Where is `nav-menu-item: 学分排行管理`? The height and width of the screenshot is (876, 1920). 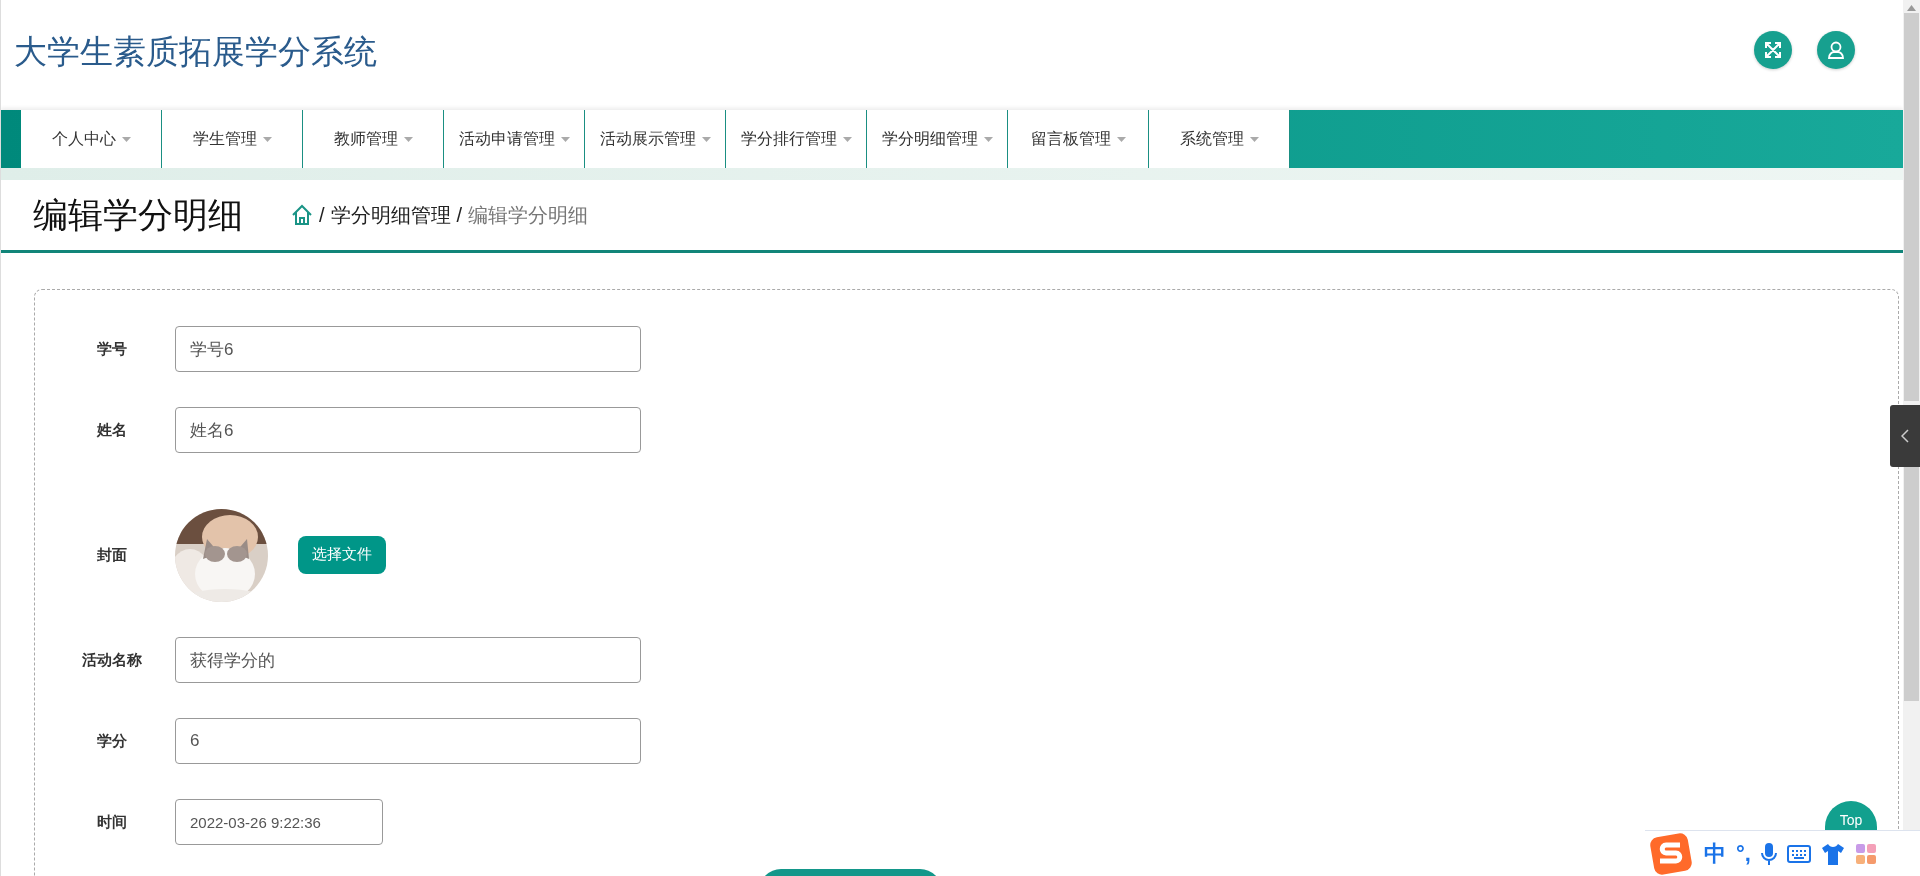
nav-menu-item: 学分排行管理 is located at coordinates (796, 139).